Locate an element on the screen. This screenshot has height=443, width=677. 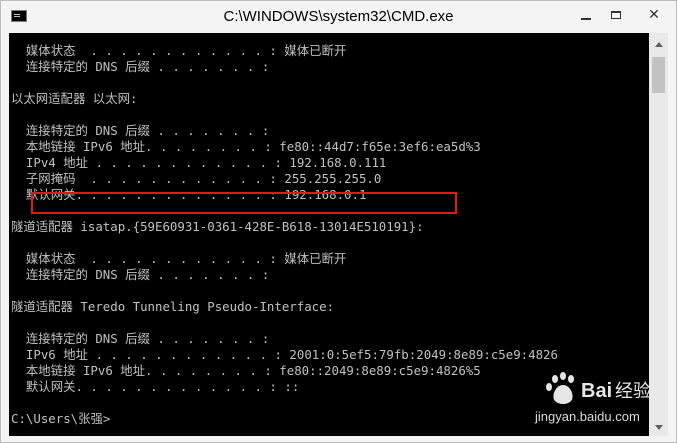
ipv4-highlight-box is located at coordinates (244, 203).